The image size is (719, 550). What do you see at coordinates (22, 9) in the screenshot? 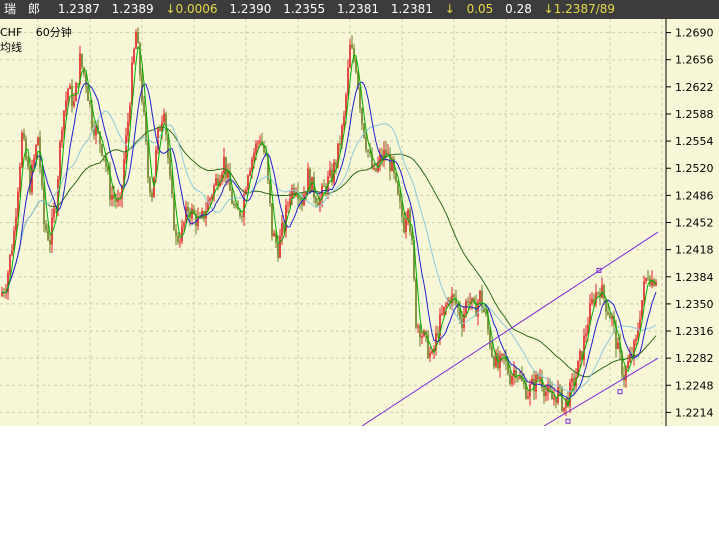
I see `quote-symbol: 瑞 郎` at bounding box center [22, 9].